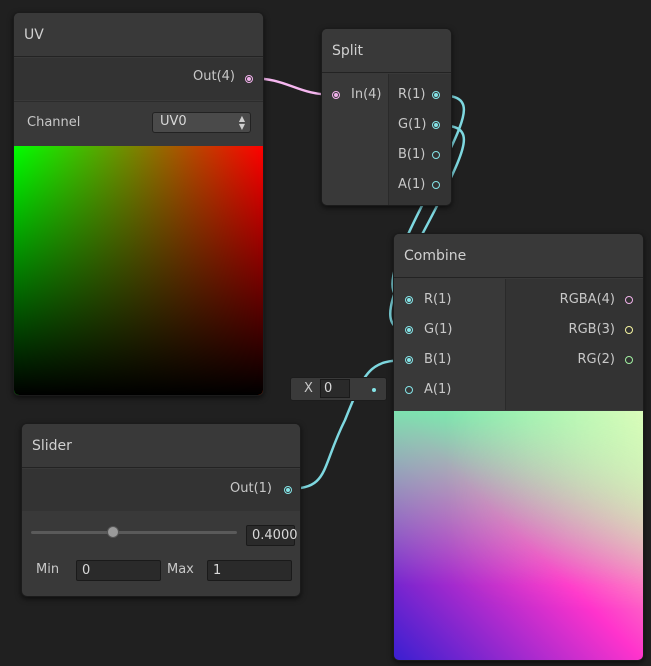 The height and width of the screenshot is (666, 651). Describe the element at coordinates (138, 35) in the screenshot. I see `uv-node-title: UV` at that location.